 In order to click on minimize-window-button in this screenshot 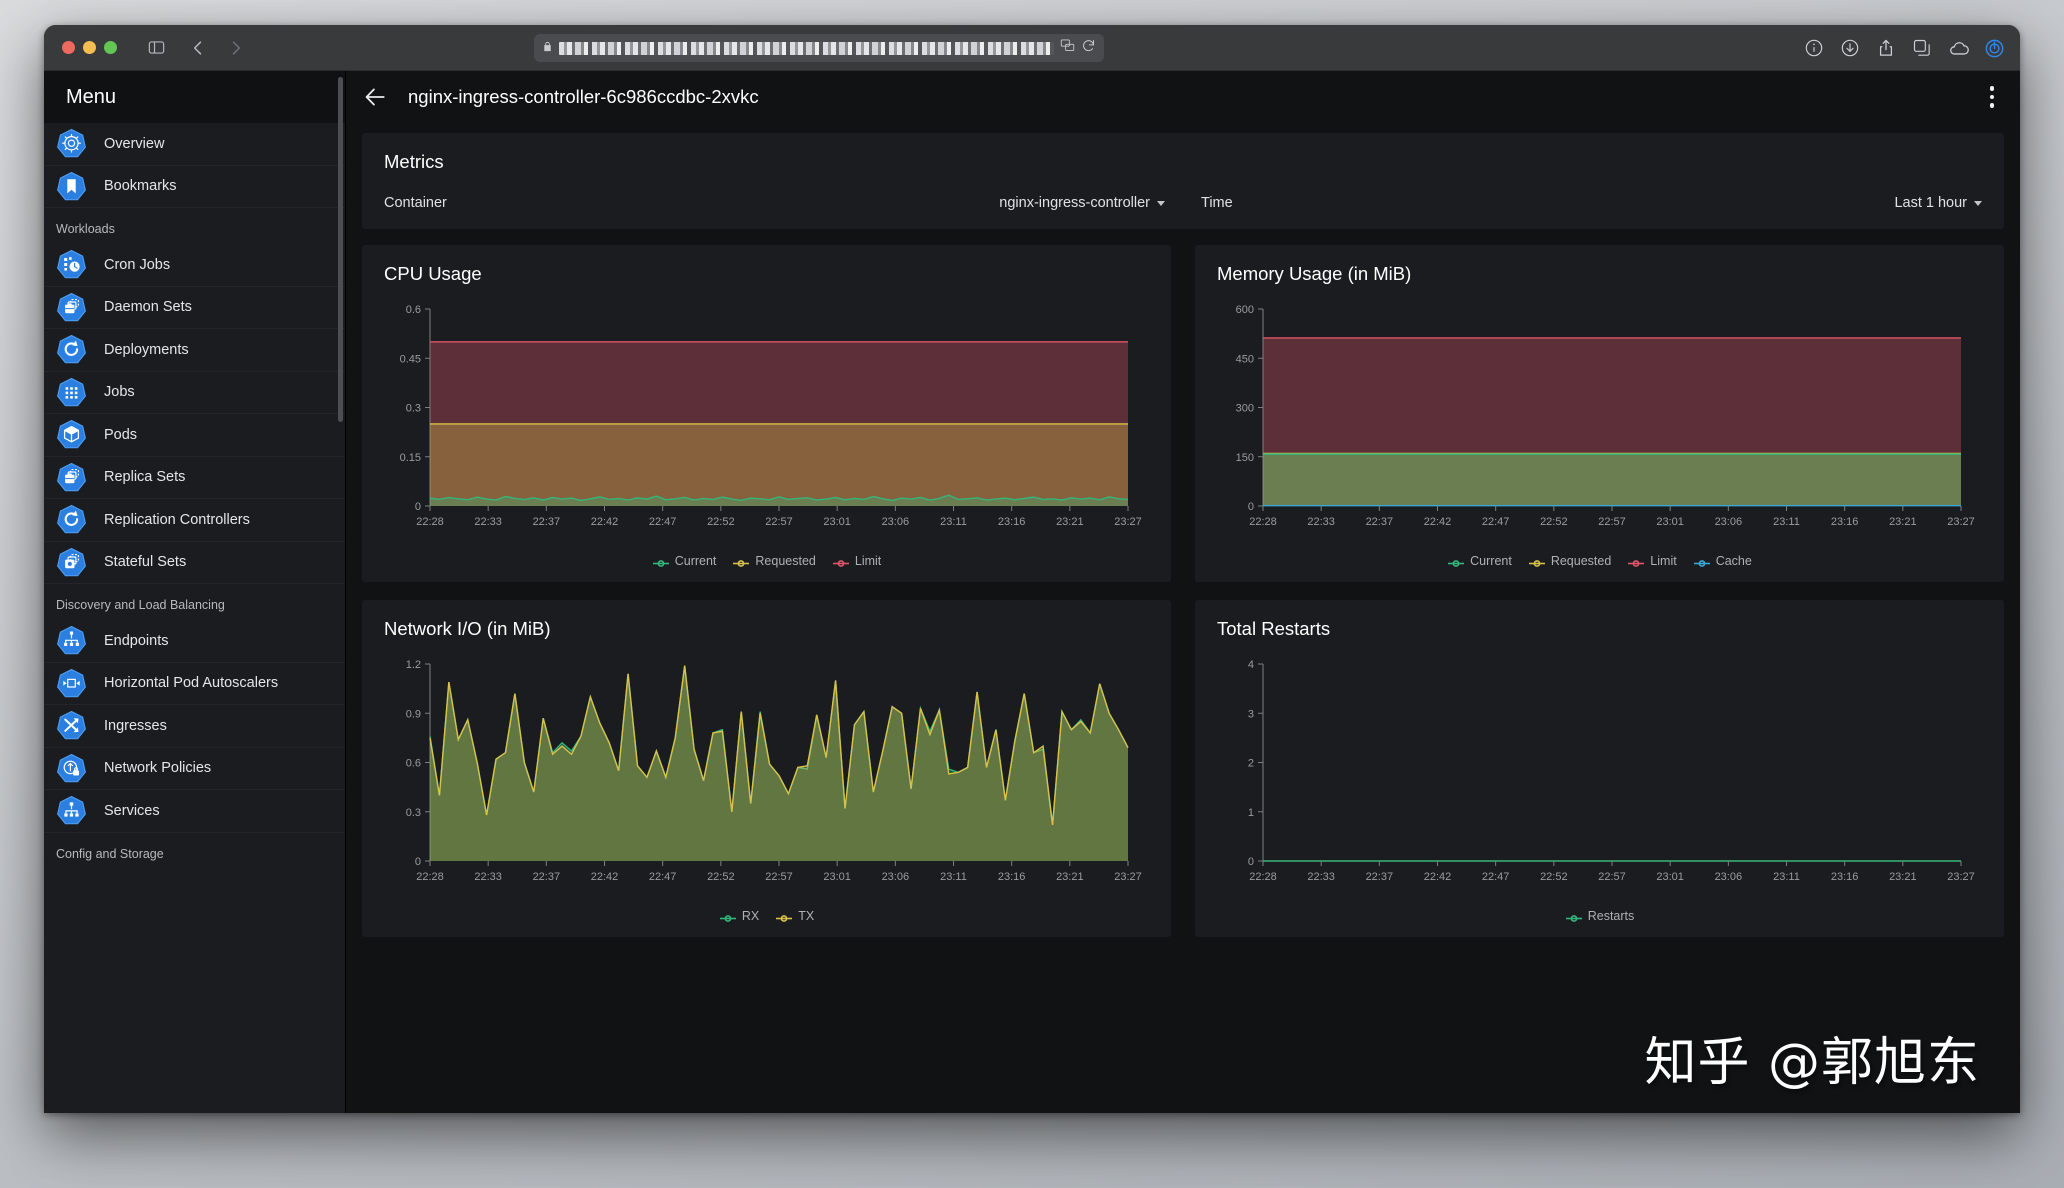, I will do `click(89, 47)`.